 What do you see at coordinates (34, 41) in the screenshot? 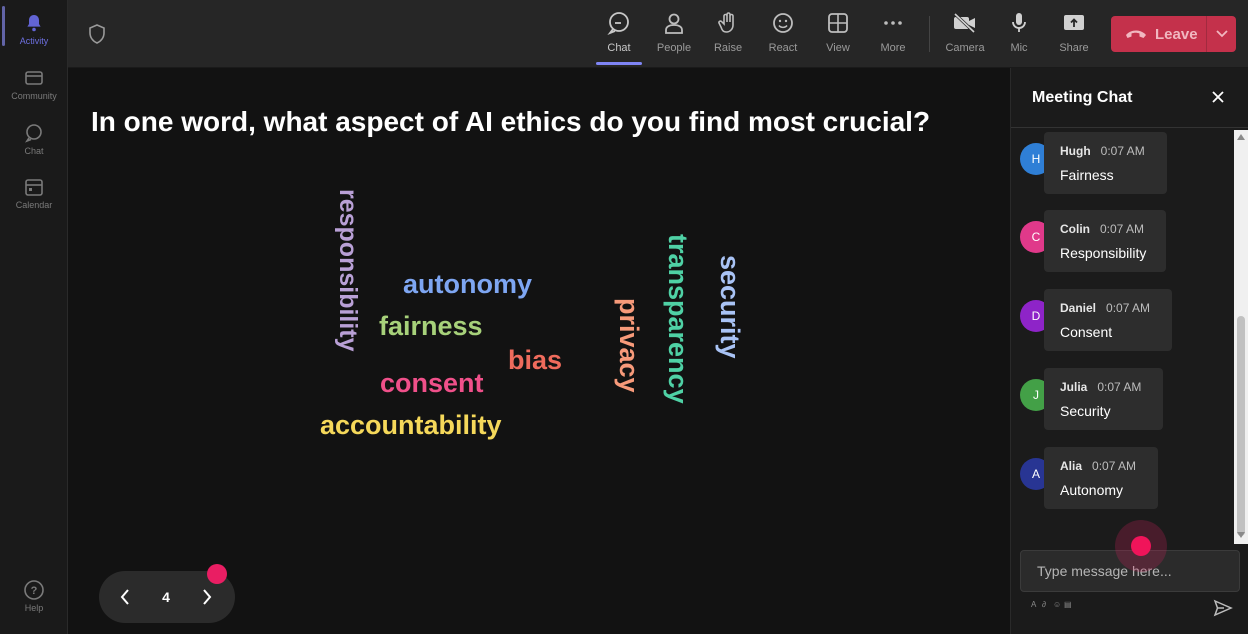
I see `rail-item-label: Activity` at bounding box center [34, 41].